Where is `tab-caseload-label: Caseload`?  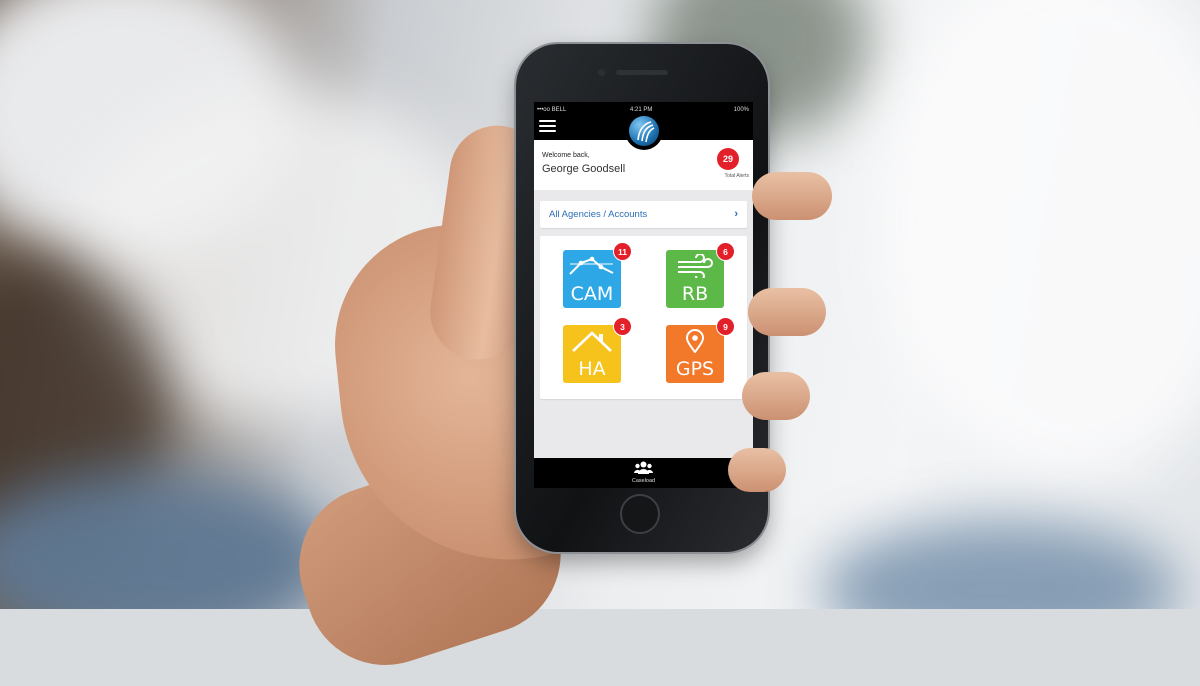 tab-caseload-label: Caseload is located at coordinates (643, 481).